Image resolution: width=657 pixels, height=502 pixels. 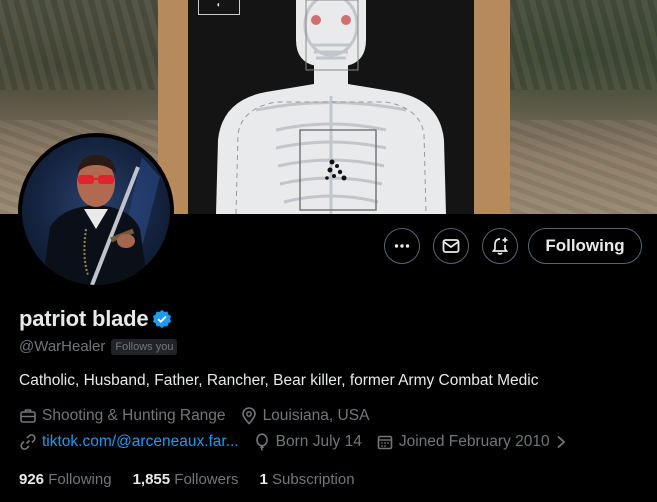 I want to click on birthday-text: Born July 14, so click(x=318, y=441).